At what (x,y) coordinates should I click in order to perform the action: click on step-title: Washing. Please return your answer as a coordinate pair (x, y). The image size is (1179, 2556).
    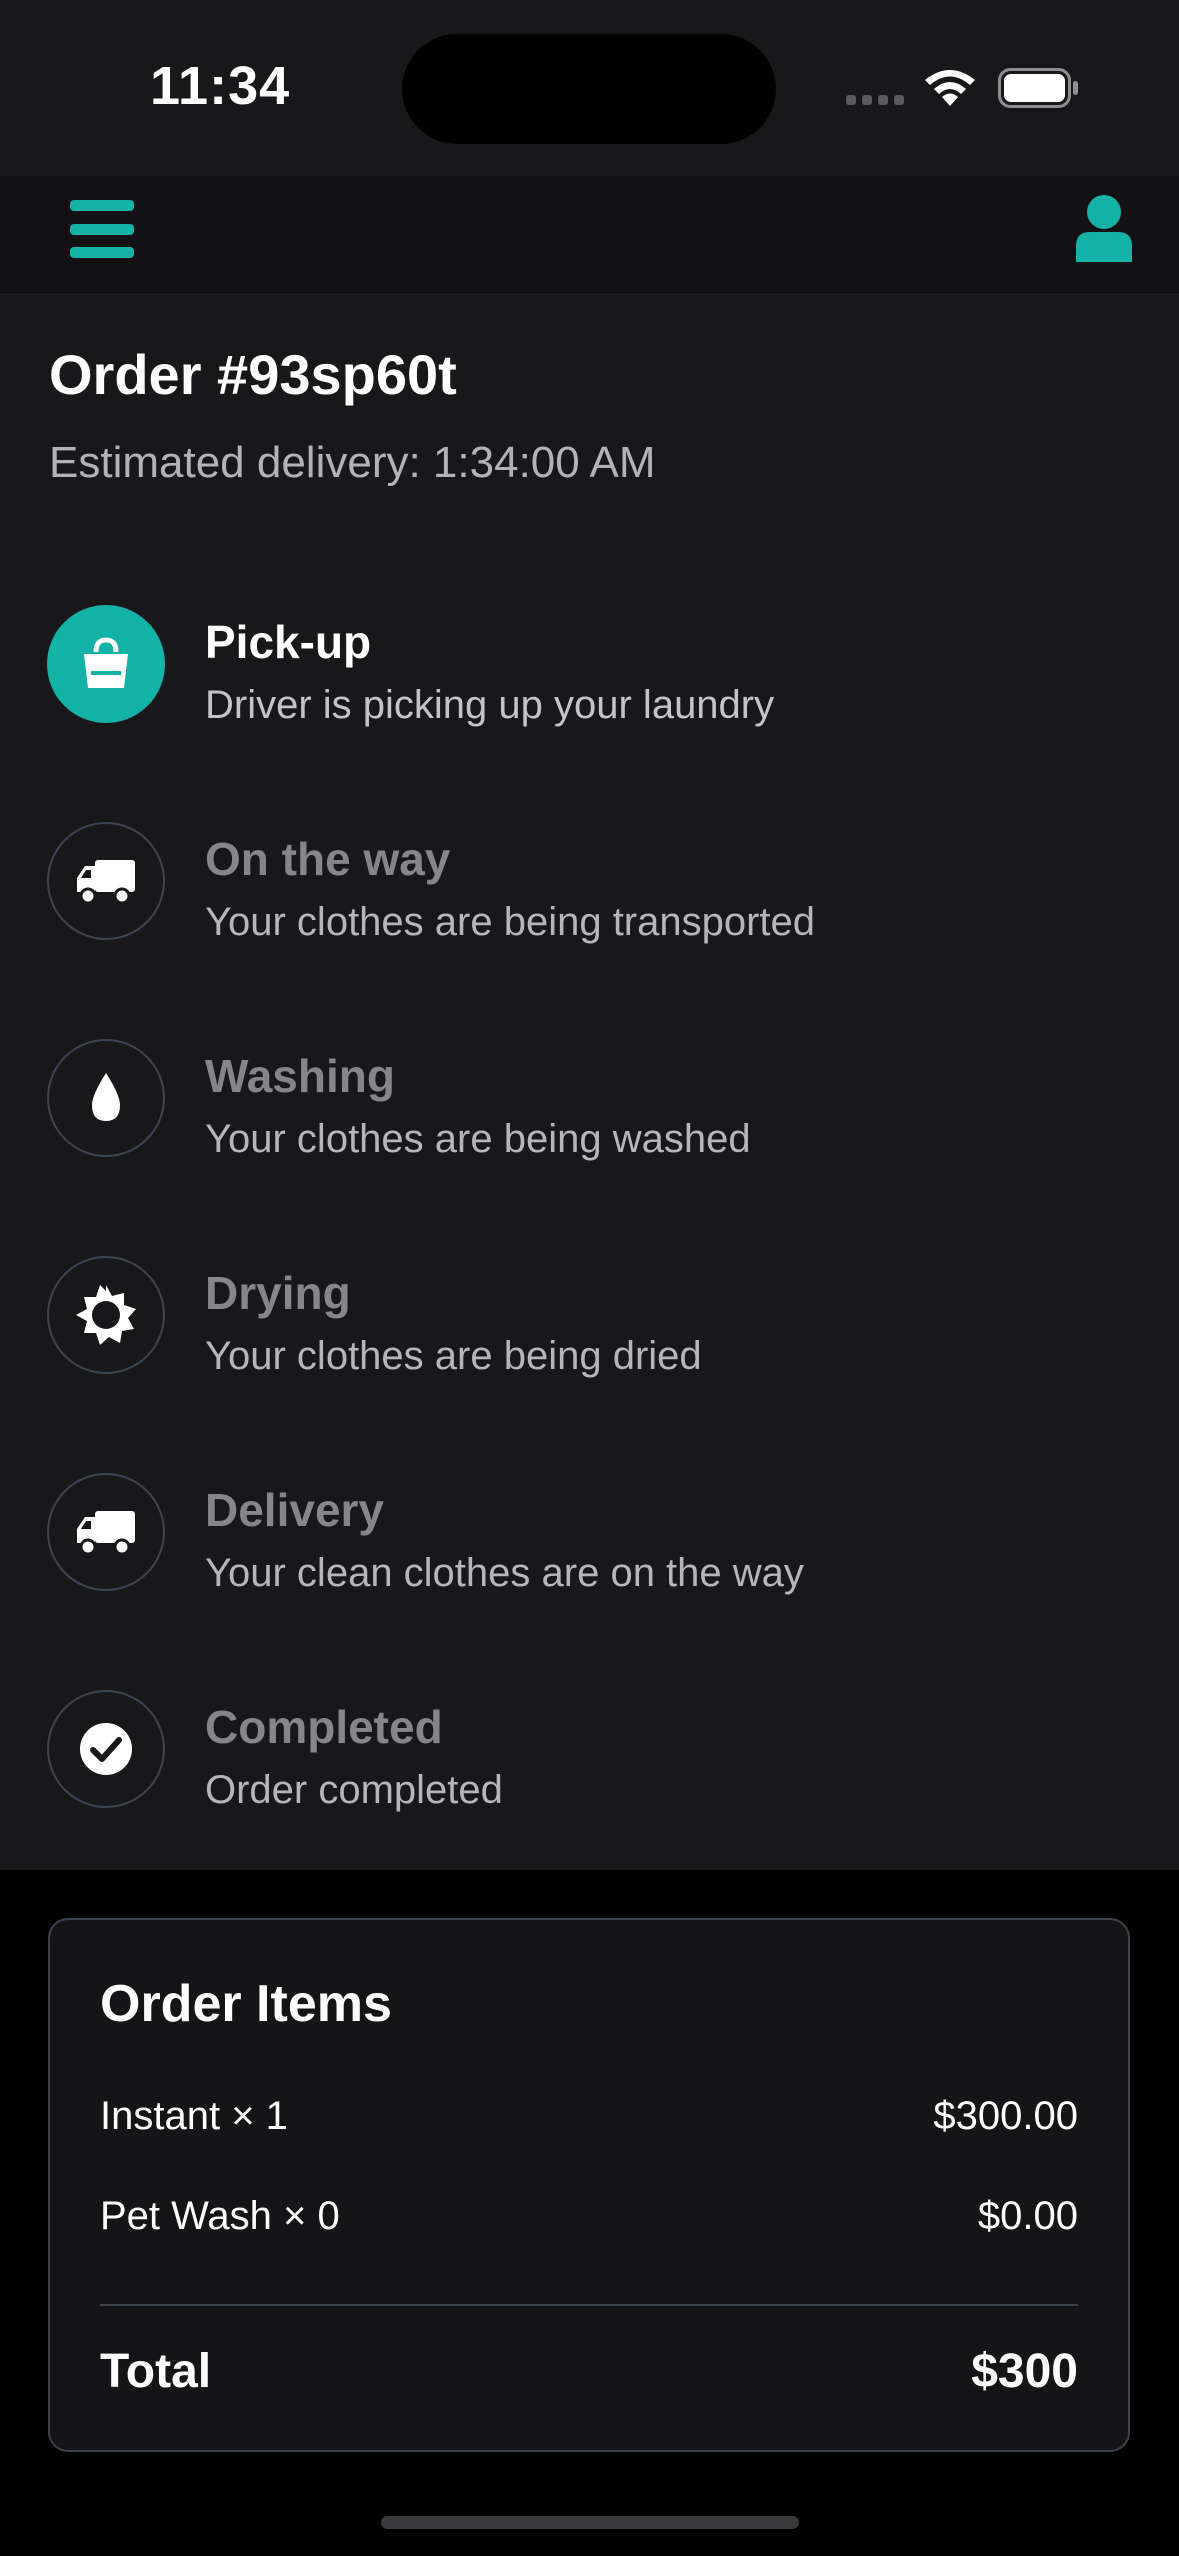
    Looking at the image, I should click on (300, 1076).